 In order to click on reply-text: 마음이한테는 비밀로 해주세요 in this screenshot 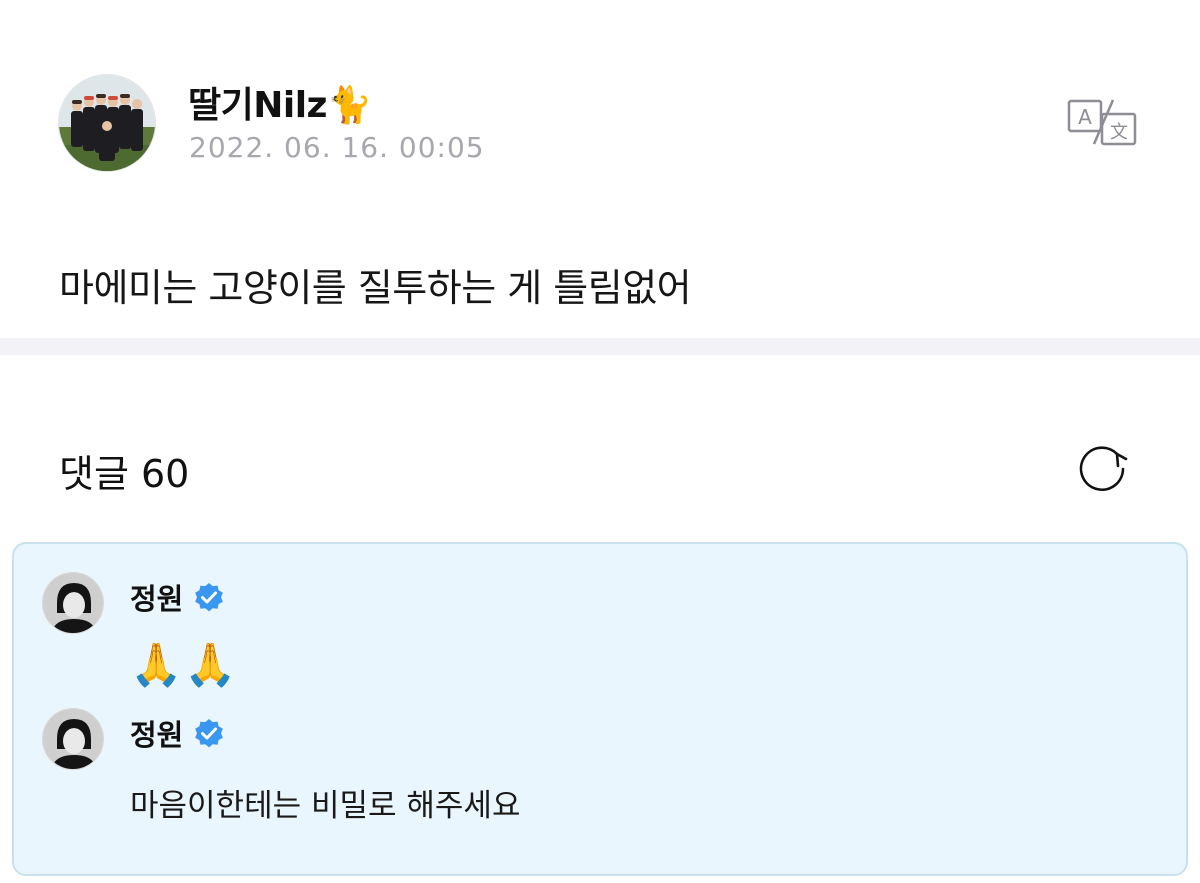, I will do `click(325, 806)`.